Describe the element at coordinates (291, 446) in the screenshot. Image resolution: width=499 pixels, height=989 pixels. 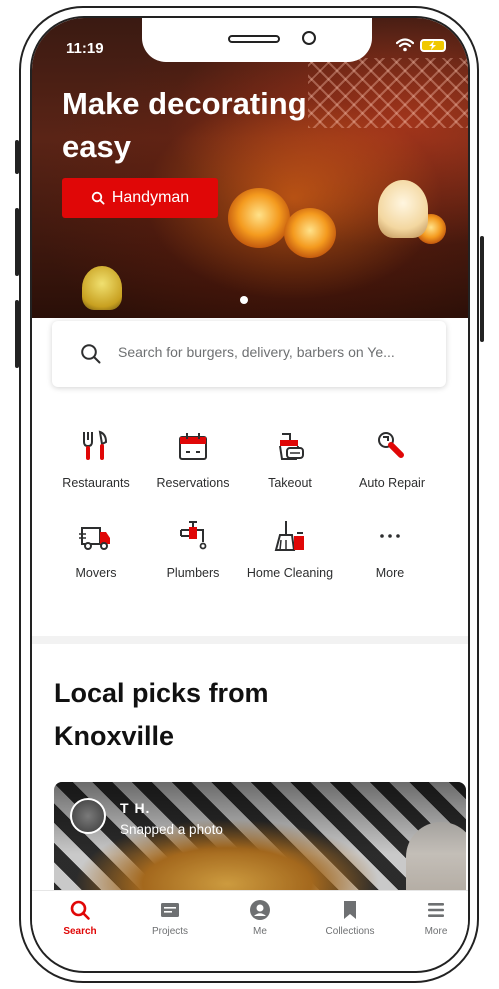
I see `takeout-icon` at that location.